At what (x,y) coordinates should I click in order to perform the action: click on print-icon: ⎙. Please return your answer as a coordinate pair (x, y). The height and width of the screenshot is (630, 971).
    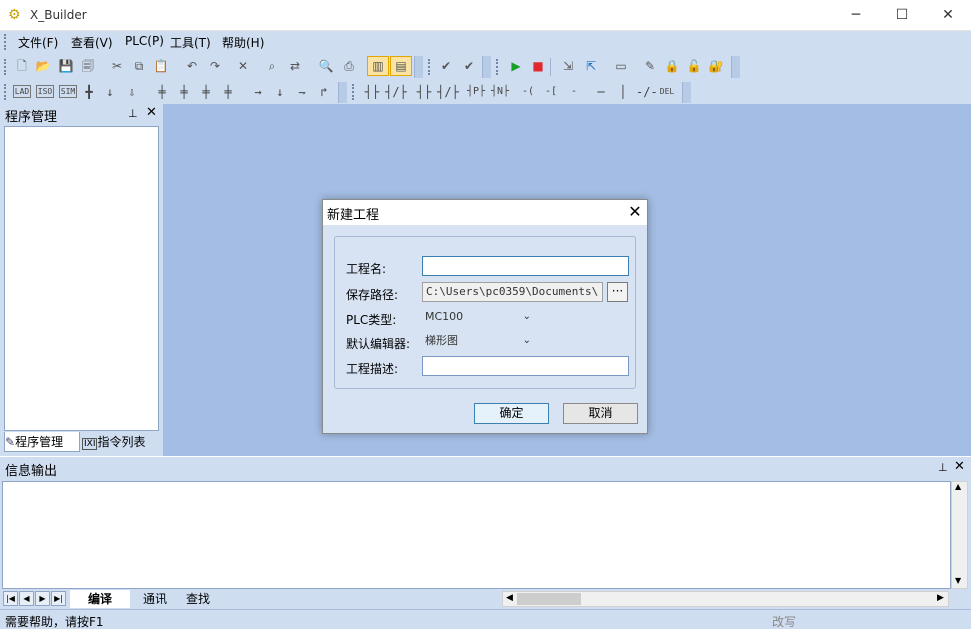
    Looking at the image, I should click on (349, 66).